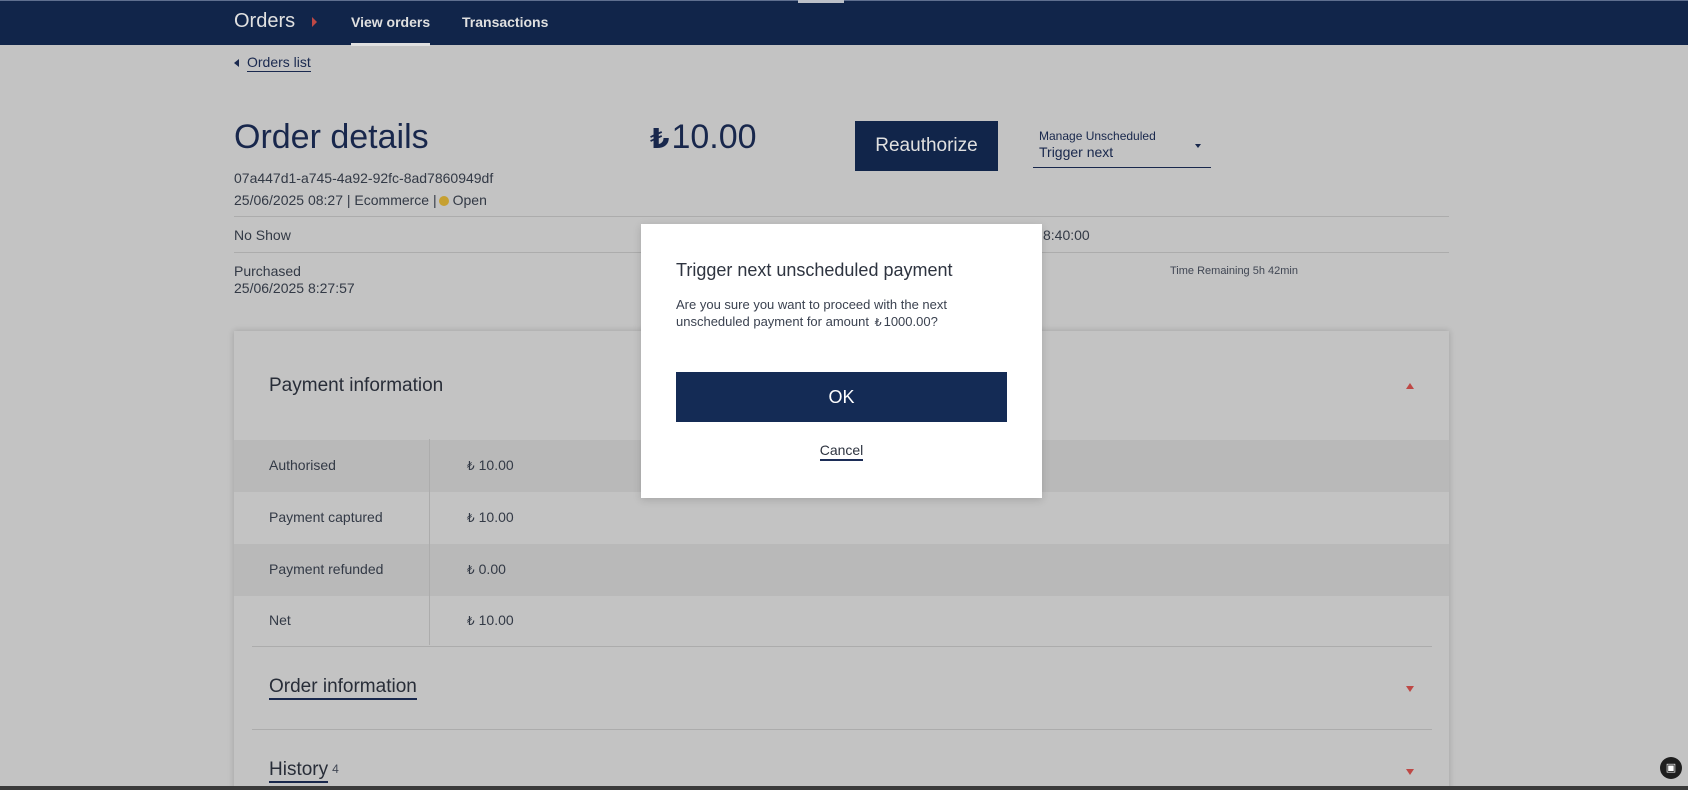  I want to click on screenshot-tool-icon: ▣, so click(1671, 768).